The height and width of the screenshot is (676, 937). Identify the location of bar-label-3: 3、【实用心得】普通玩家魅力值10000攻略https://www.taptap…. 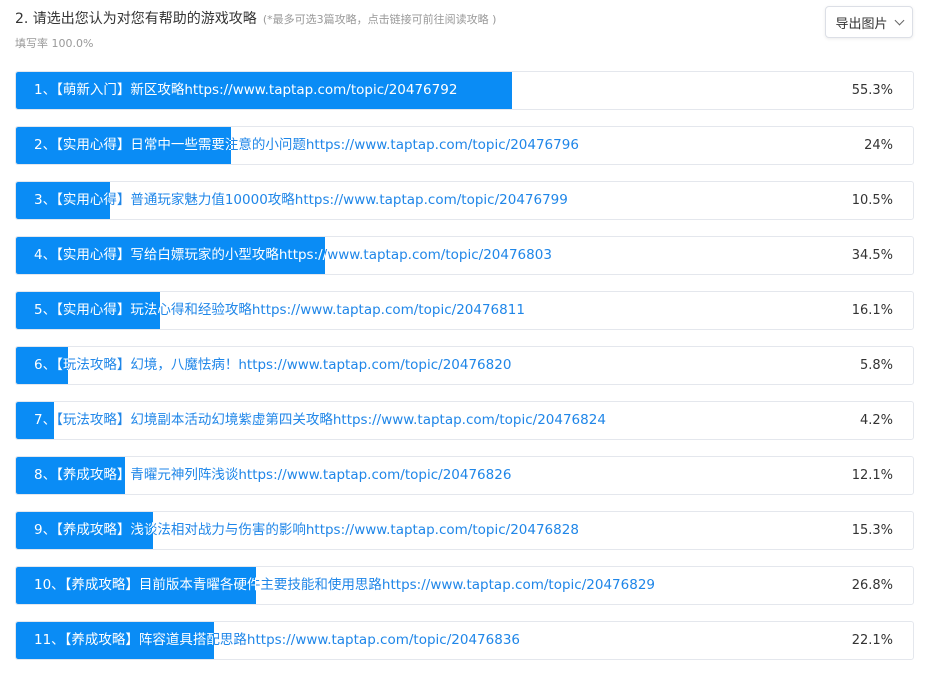
(72, 200).